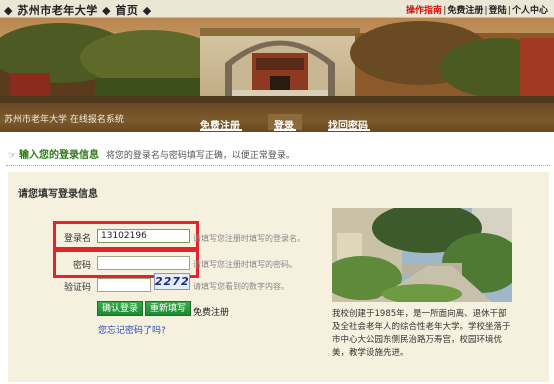  What do you see at coordinates (78, 10) in the screenshot?
I see `site-navigation: ◆ 苏州市老年大学 ◆ 首页 ◆` at bounding box center [78, 10].